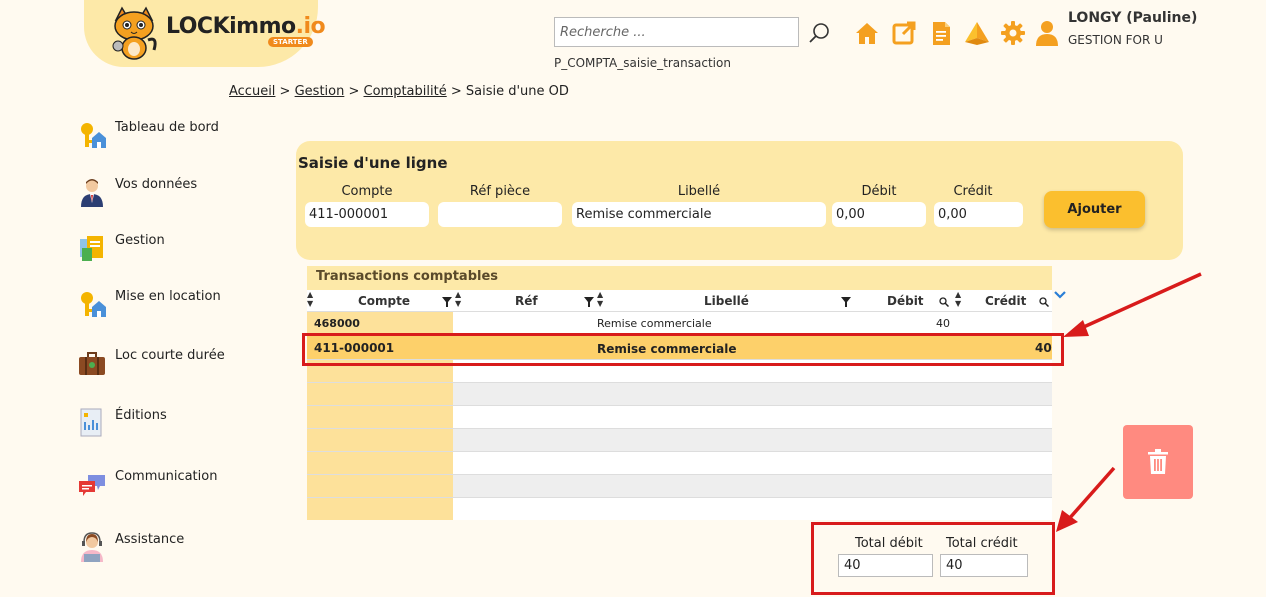 The image size is (1266, 597). I want to click on column-header-label: Réf, so click(526, 301).